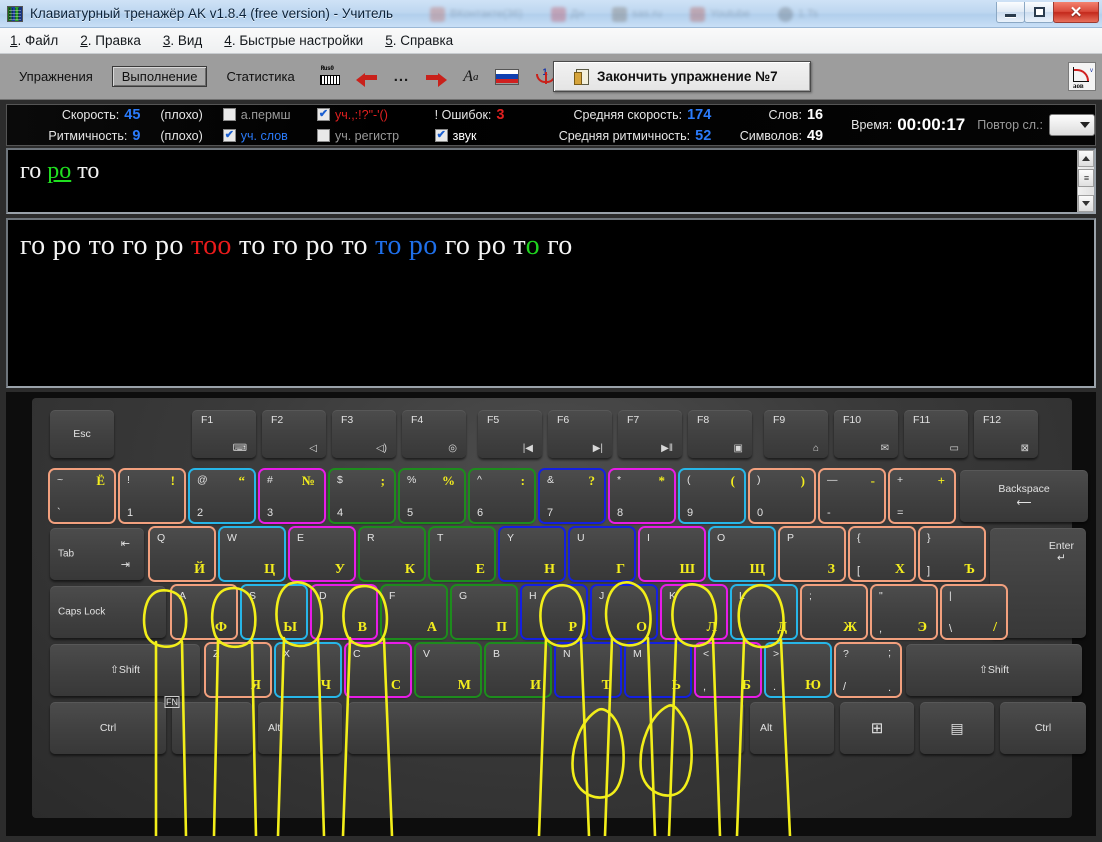 This screenshot has height=842, width=1102. Describe the element at coordinates (432, 496) in the screenshot. I see `key-5: % 5%` at that location.